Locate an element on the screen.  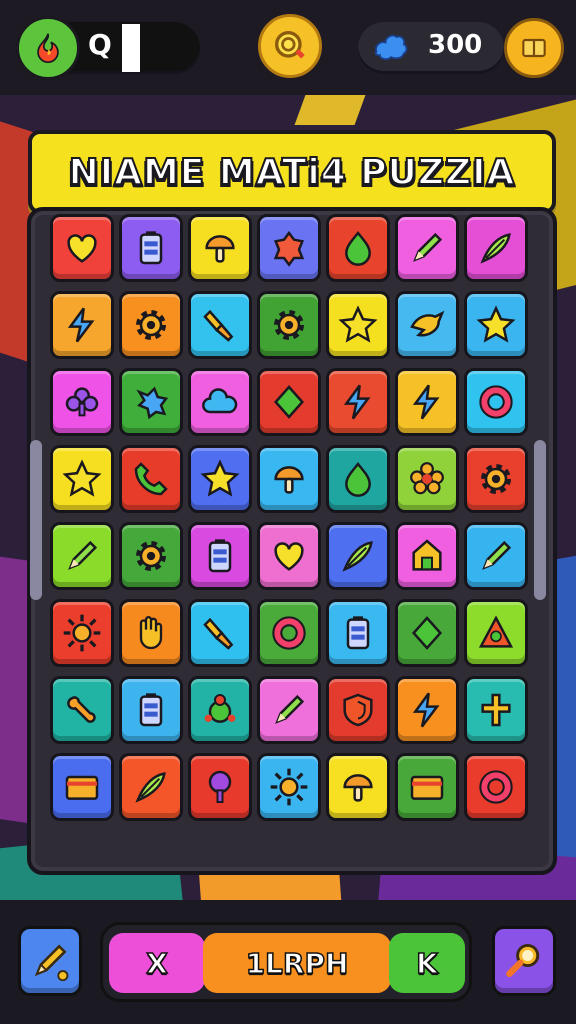
tile-bone is located at coordinates (82, 710).